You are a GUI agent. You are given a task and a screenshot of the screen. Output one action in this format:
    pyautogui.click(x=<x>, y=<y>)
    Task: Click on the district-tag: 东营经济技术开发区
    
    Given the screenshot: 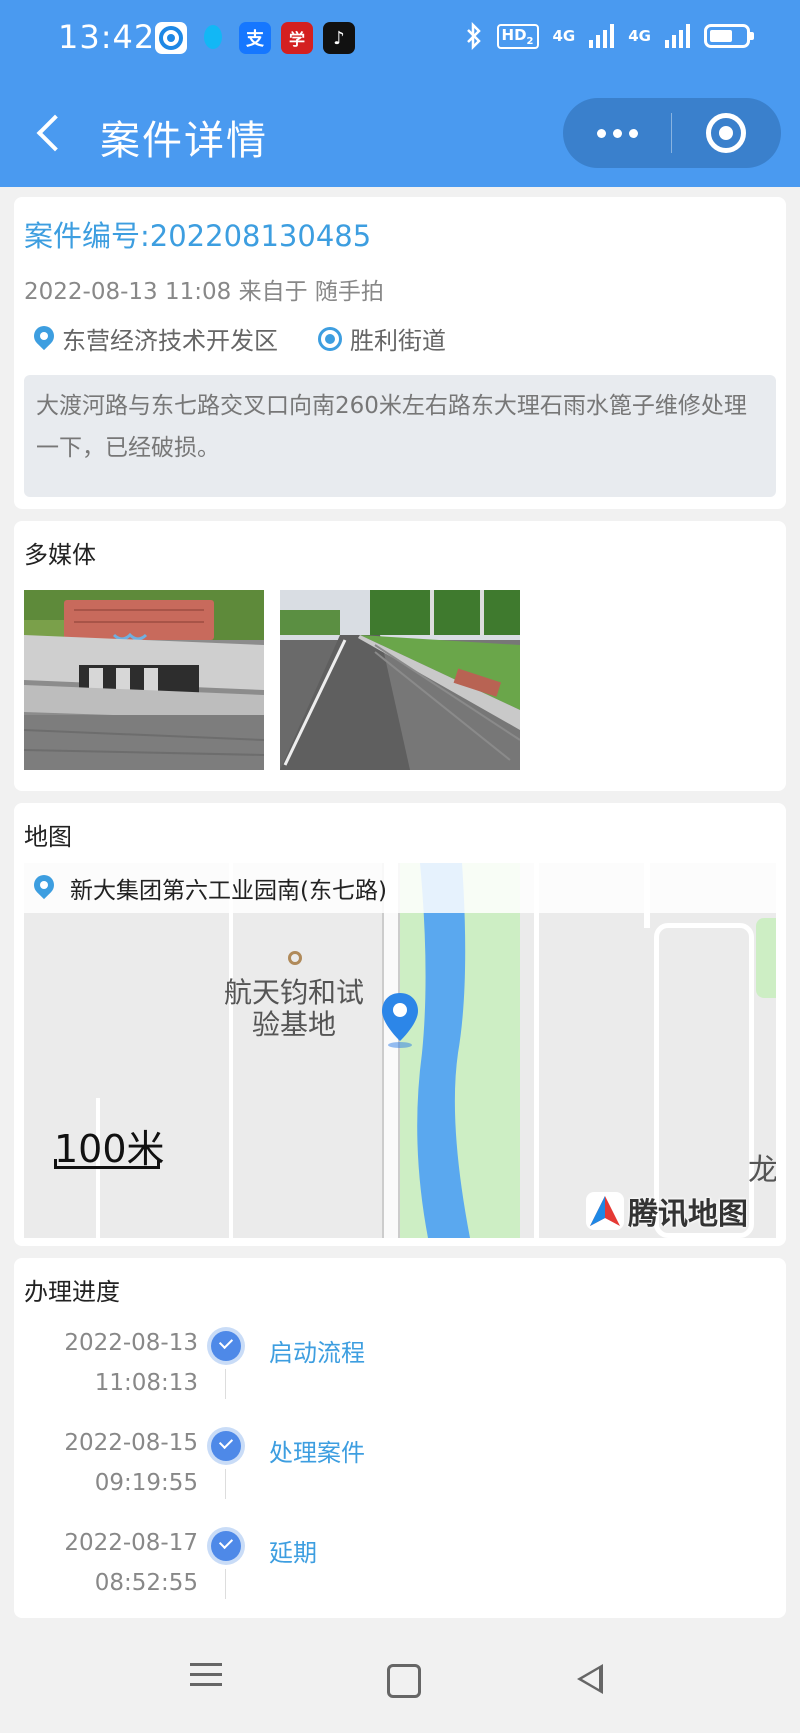 What is the action you would take?
    pyautogui.click(x=153, y=338)
    